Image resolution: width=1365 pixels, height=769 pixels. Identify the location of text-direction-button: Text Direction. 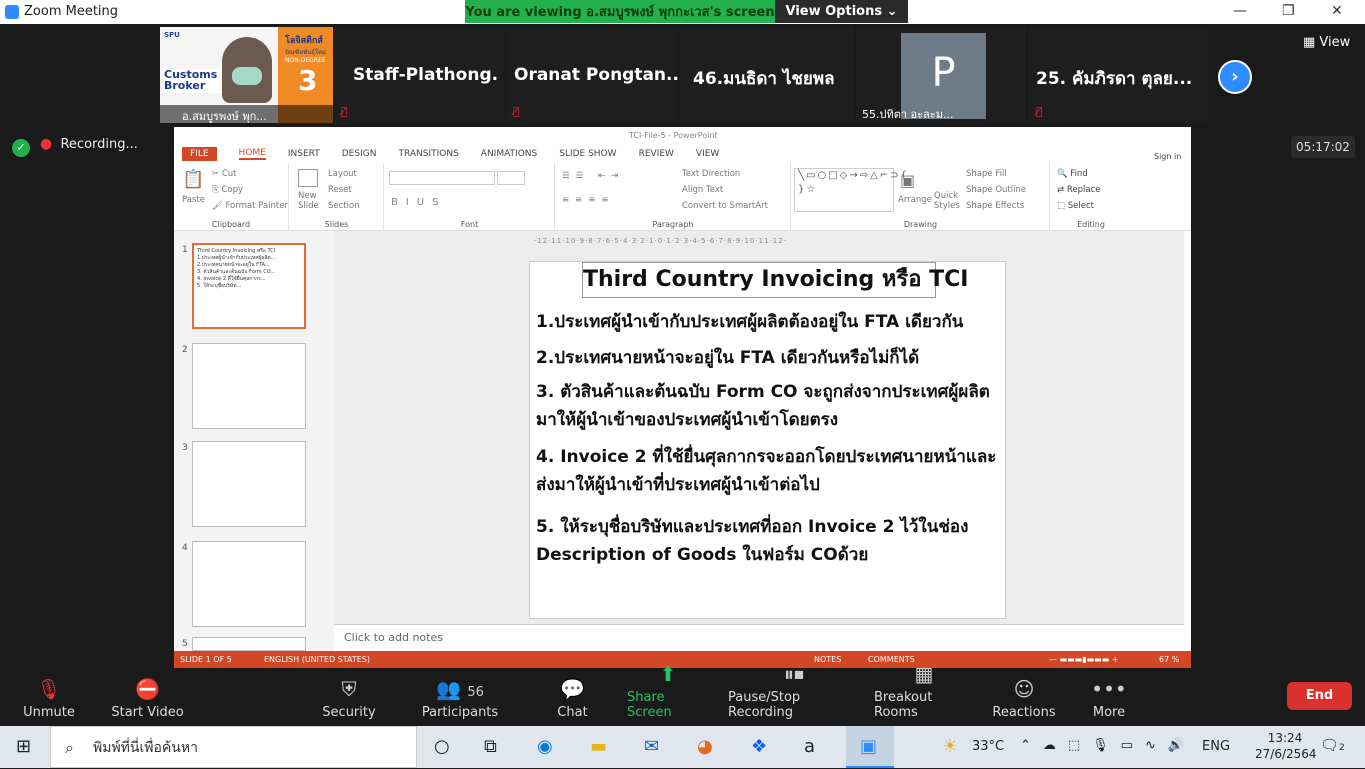
(711, 174).